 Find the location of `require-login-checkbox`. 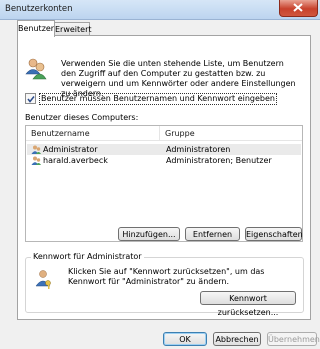

require-login-checkbox is located at coordinates (30, 98).